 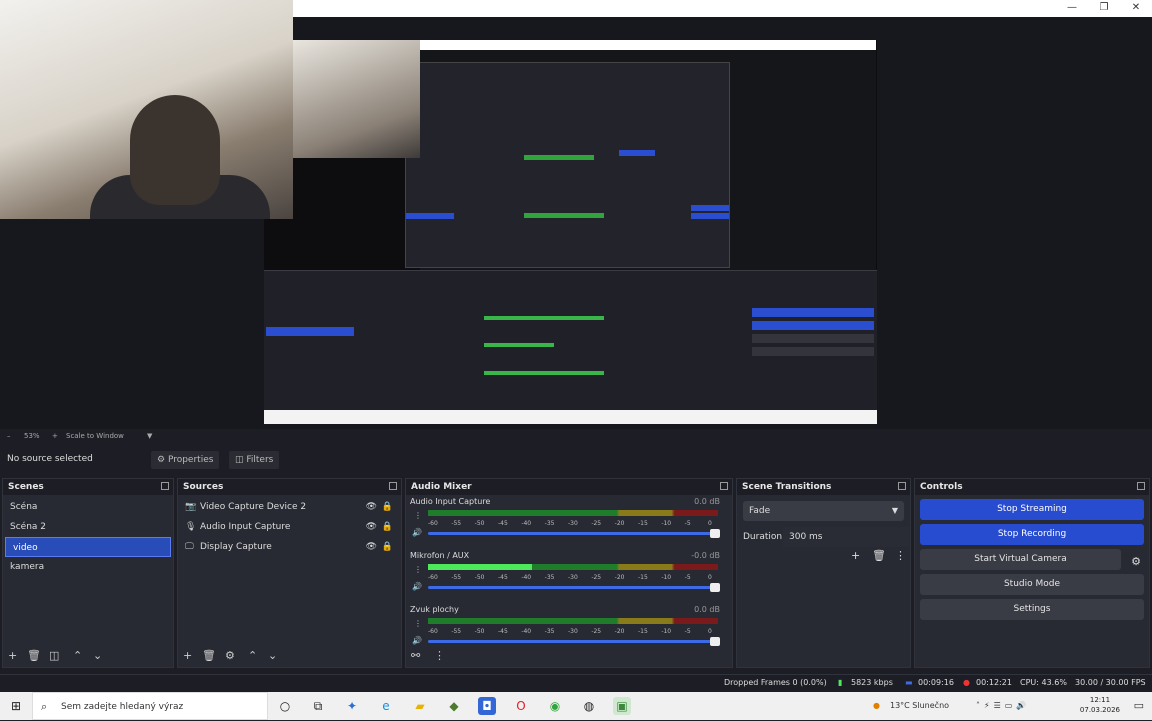 What do you see at coordinates (318, 706) in the screenshot?
I see `task-view-icon: ⧉` at bounding box center [318, 706].